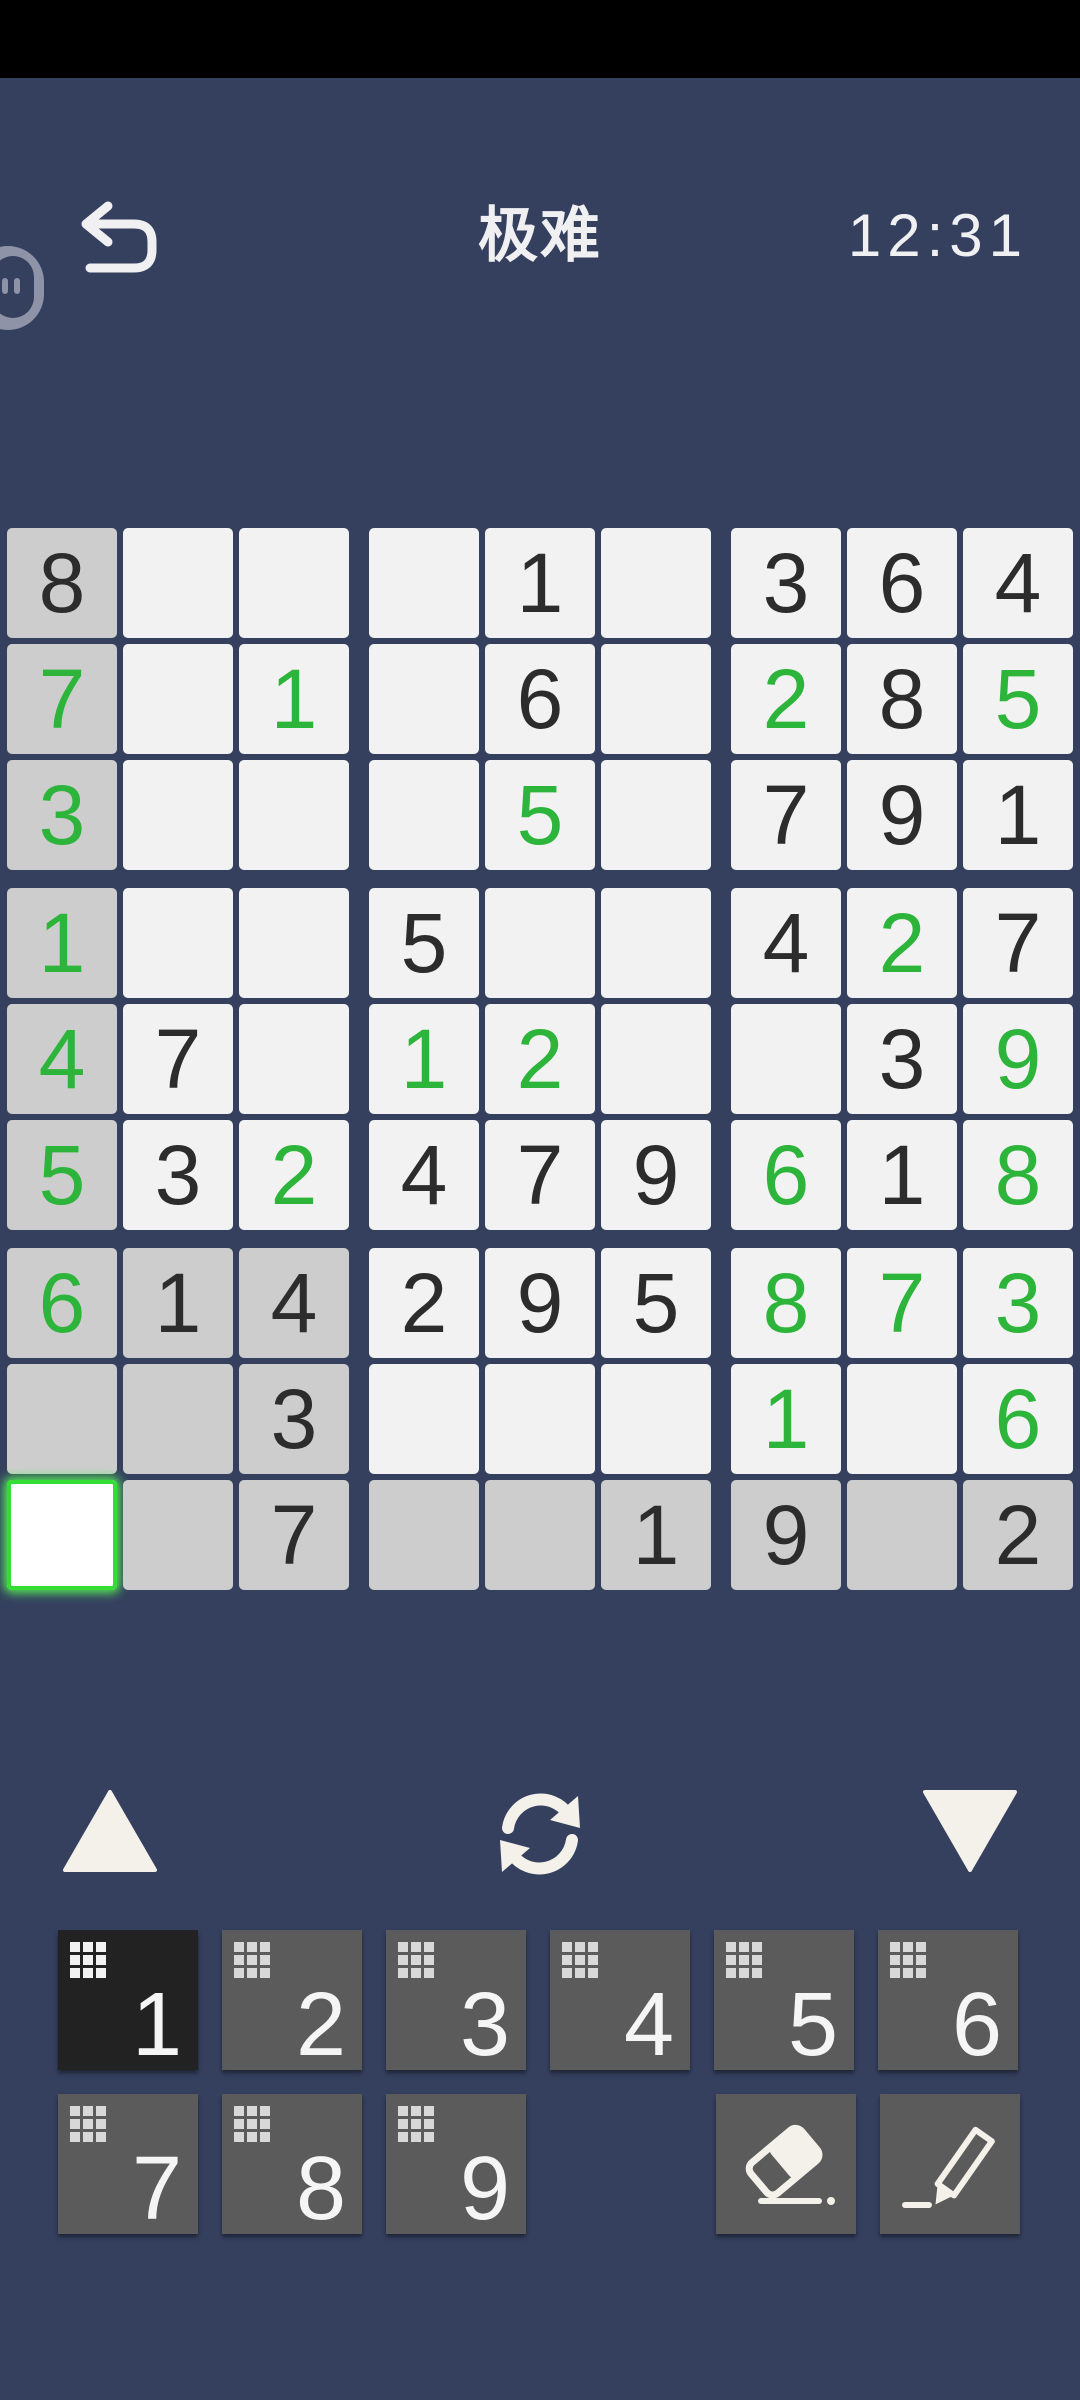 The height and width of the screenshot is (2400, 1080). What do you see at coordinates (540, 235) in the screenshot?
I see `page-title: 极难` at bounding box center [540, 235].